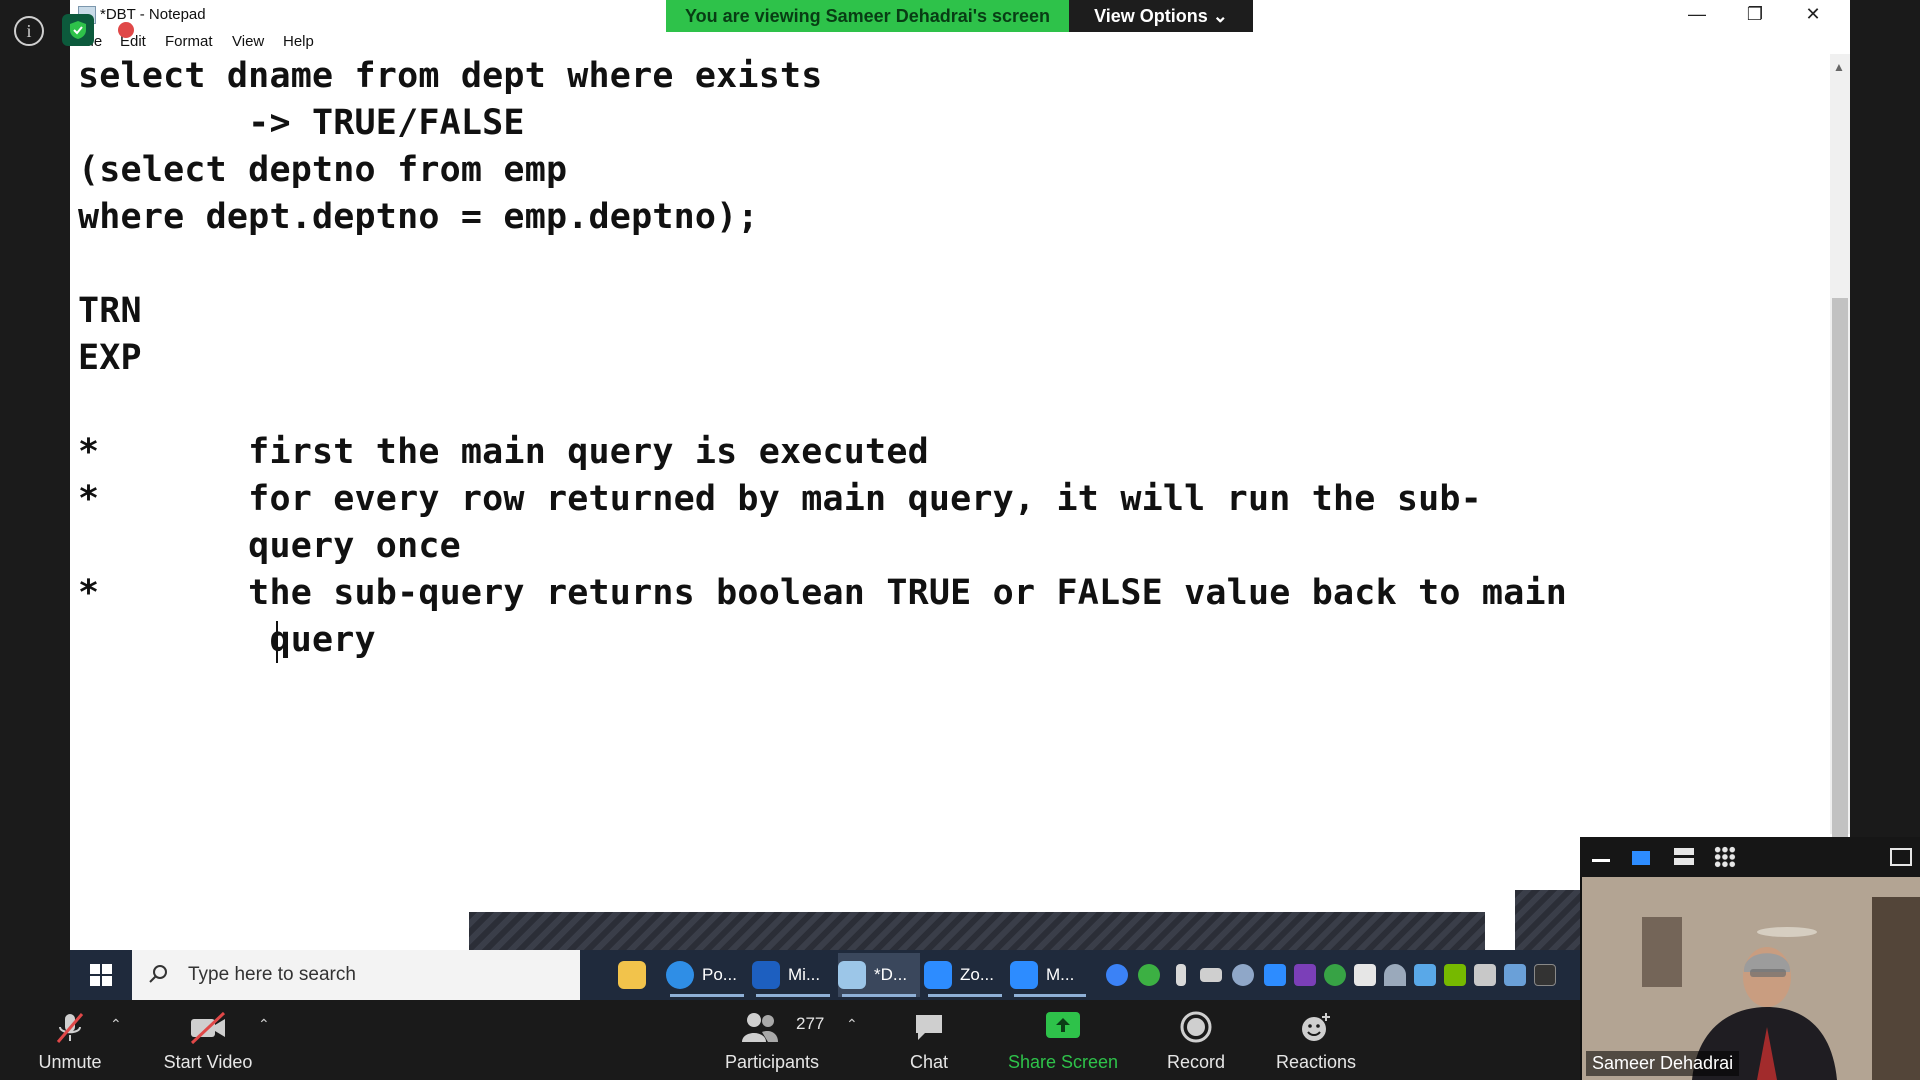 The height and width of the screenshot is (1080, 1920). What do you see at coordinates (1063, 1040) in the screenshot?
I see `share-screen-button: Share Screen` at bounding box center [1063, 1040].